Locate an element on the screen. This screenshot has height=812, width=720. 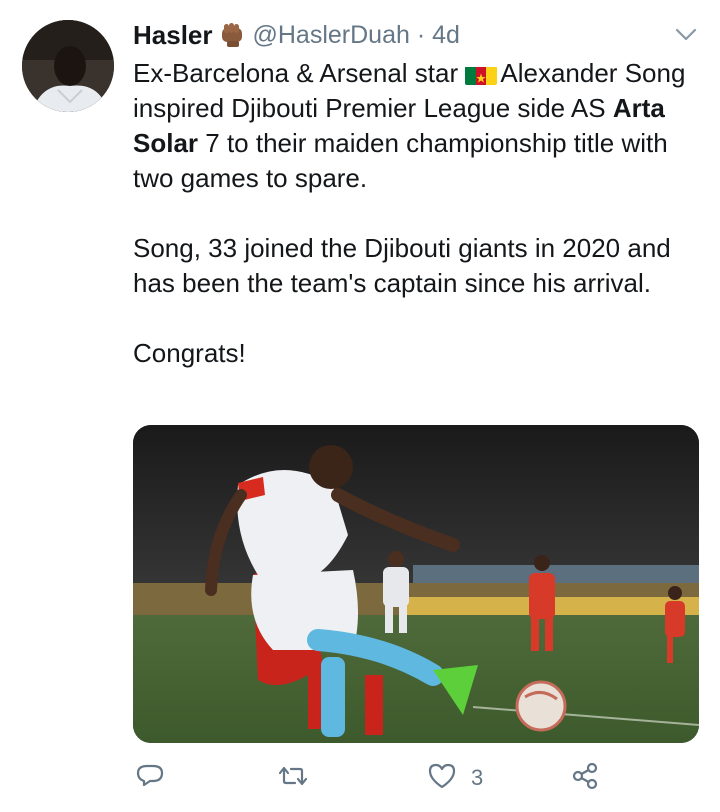
like-button: 3 is located at coordinates (455, 778).